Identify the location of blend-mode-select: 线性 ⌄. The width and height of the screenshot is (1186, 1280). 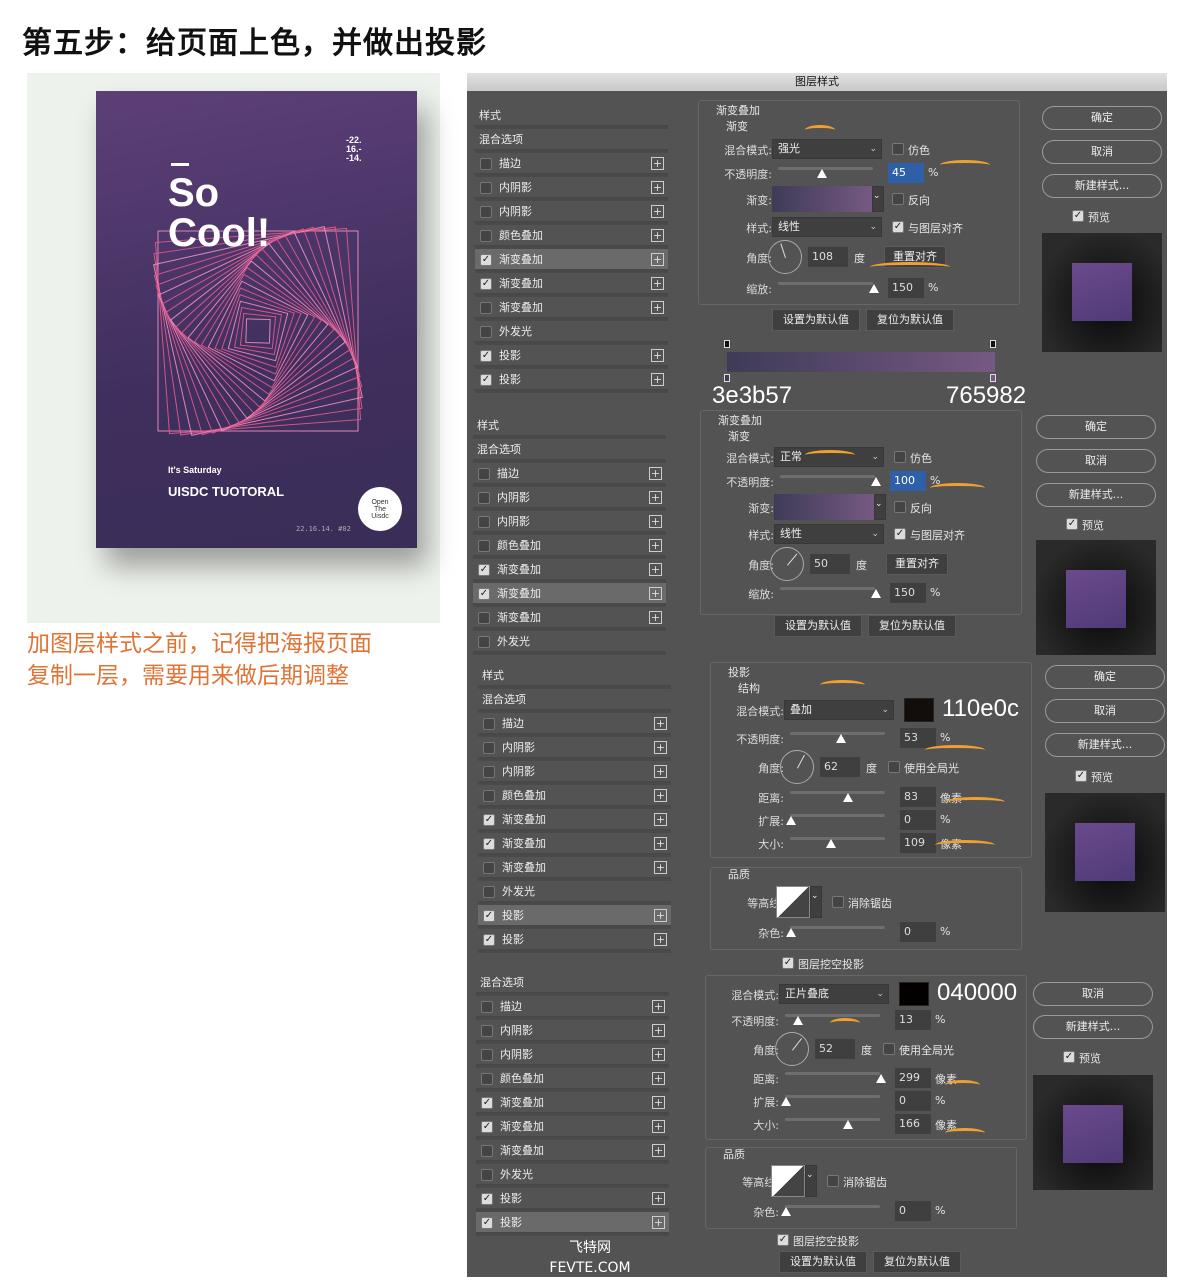
(827, 227).